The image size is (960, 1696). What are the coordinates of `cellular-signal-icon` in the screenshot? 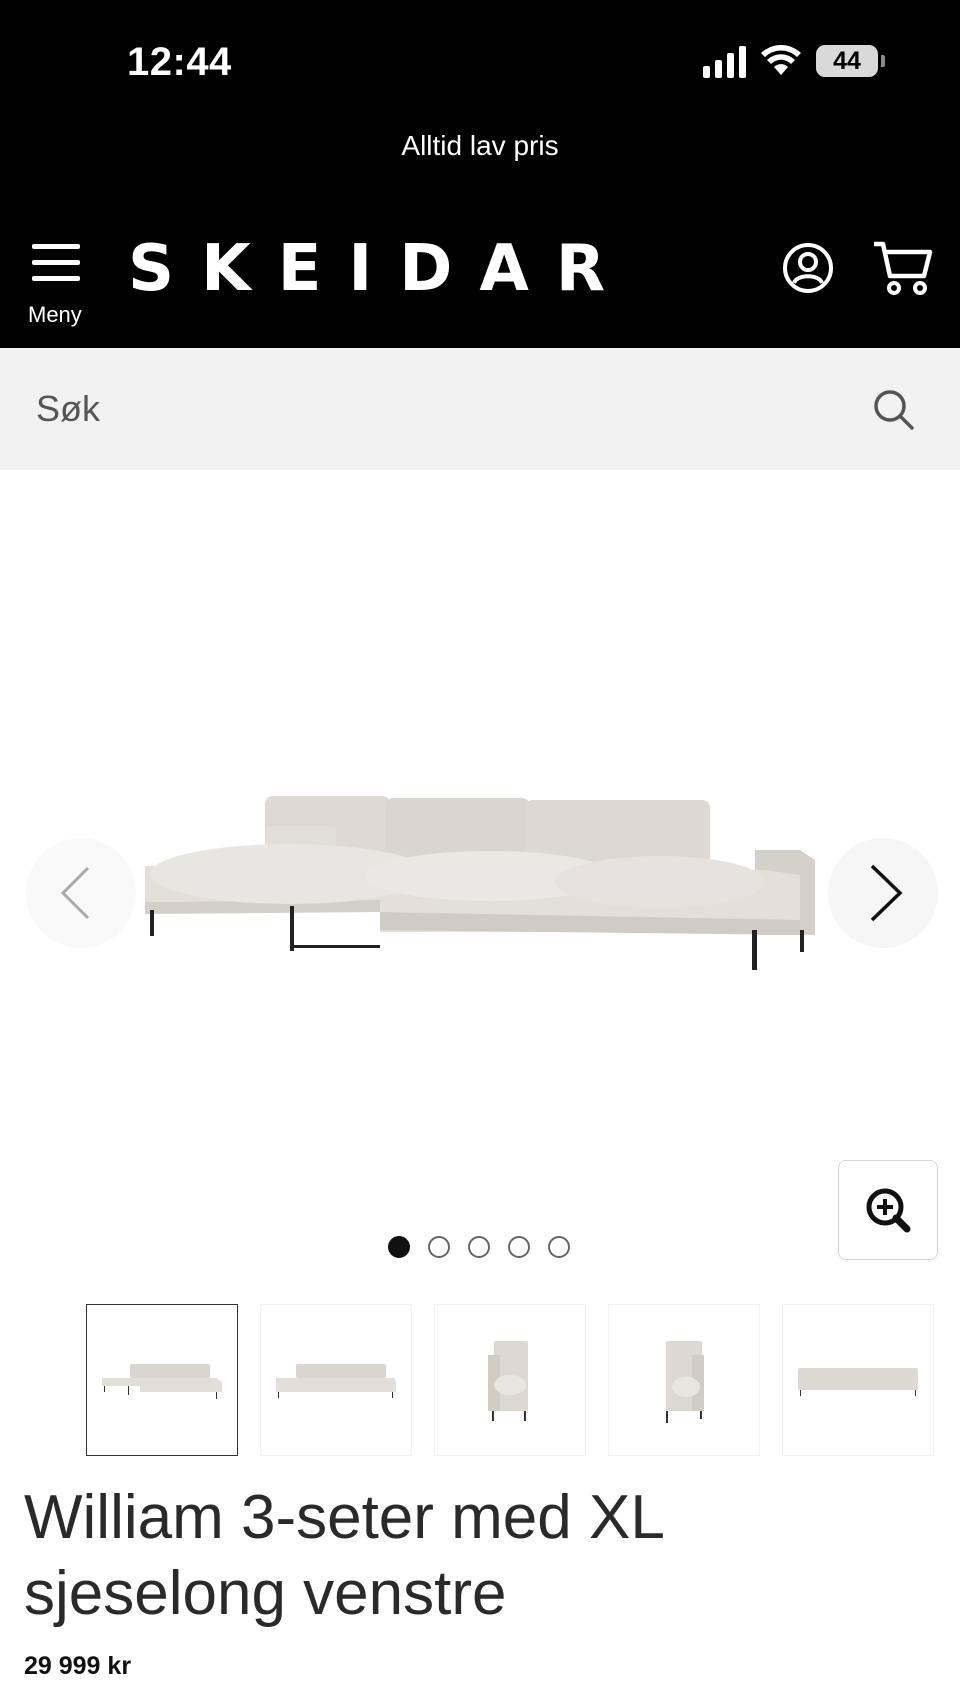 It's located at (724, 61).